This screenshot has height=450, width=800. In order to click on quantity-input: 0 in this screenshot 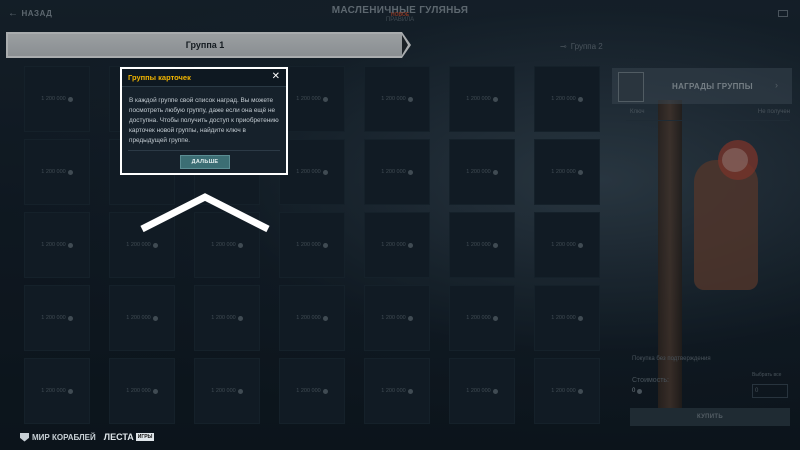, I will do `click(770, 391)`.